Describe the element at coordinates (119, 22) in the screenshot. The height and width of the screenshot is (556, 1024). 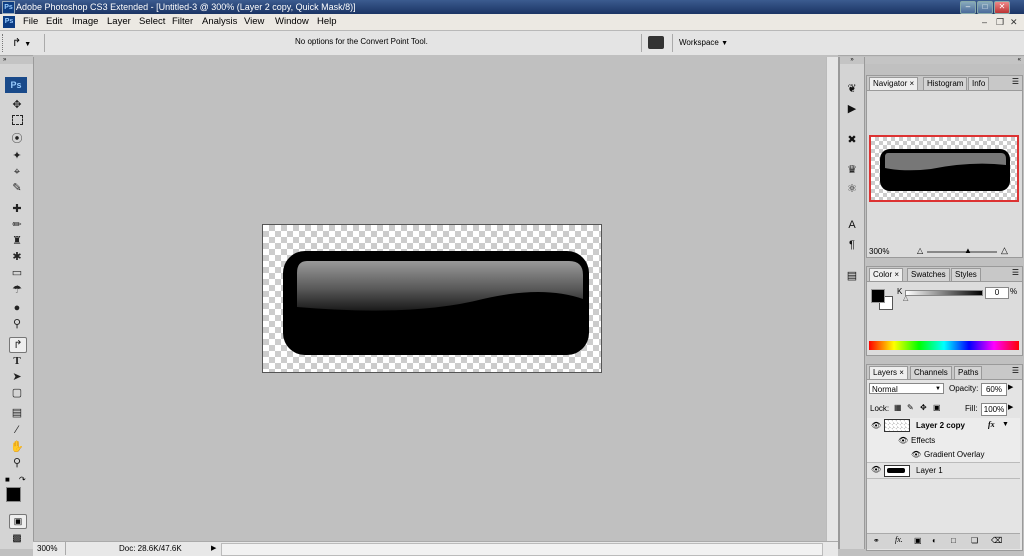
I see `menu-layer: Layer` at that location.